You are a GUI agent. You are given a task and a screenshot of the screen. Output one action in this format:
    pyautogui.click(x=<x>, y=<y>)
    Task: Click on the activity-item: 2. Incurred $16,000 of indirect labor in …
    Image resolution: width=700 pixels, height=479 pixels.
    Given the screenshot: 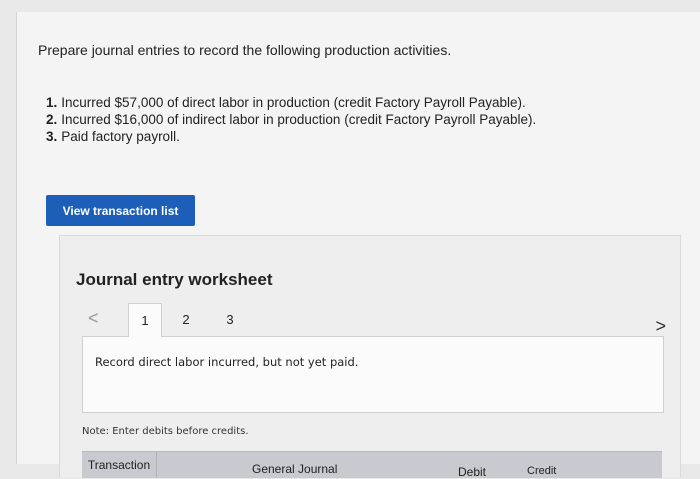 What is the action you would take?
    pyautogui.click(x=291, y=119)
    